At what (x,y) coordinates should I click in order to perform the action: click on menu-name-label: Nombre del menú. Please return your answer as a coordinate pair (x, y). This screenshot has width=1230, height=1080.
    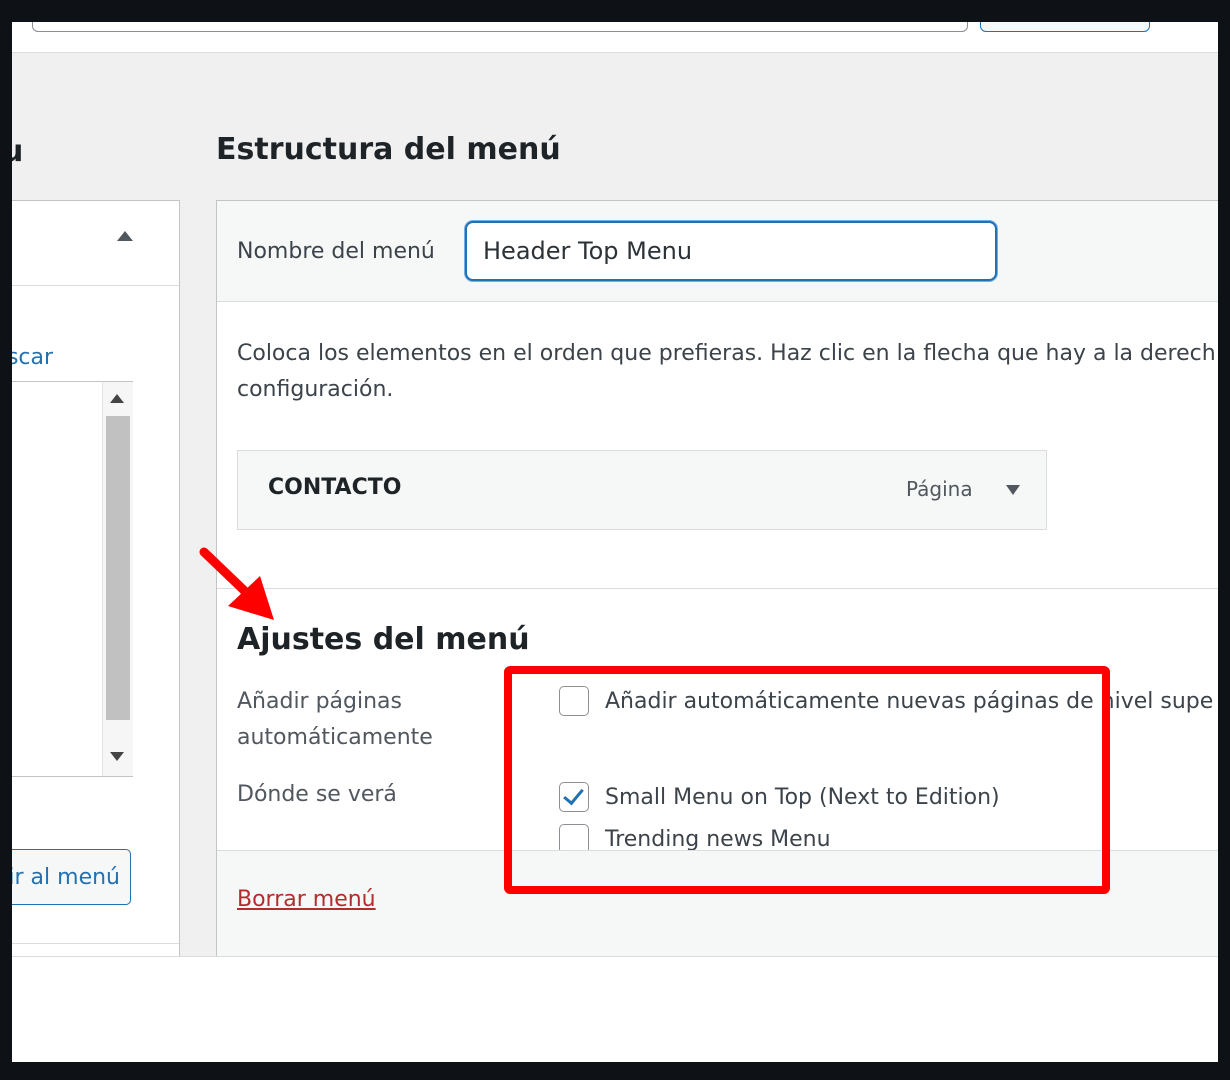
    Looking at the image, I should click on (336, 251).